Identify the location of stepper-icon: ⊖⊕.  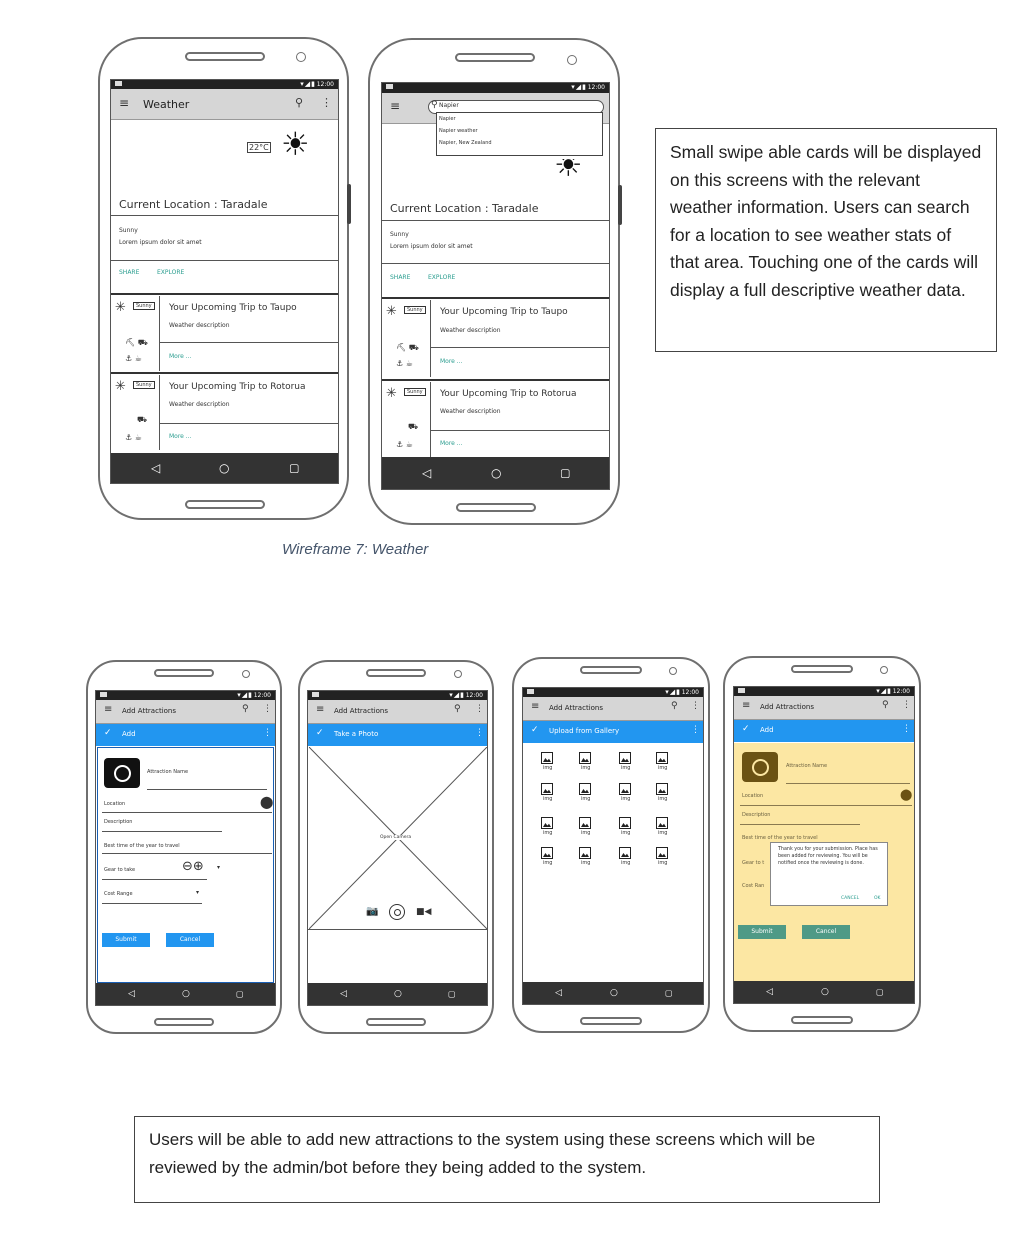
(193, 866).